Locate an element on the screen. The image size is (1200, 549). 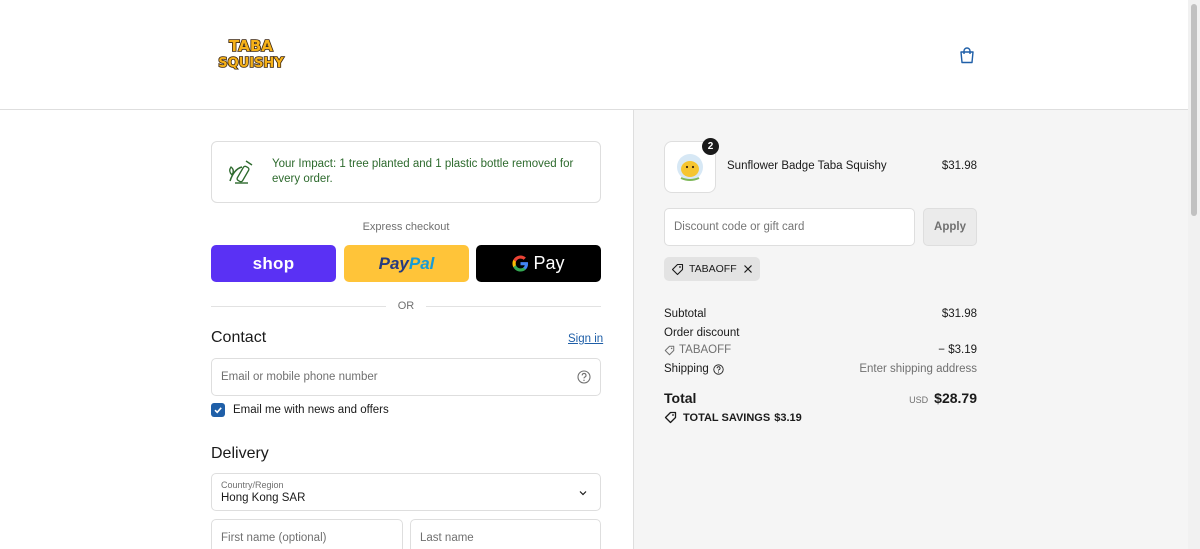
country-select: Country/Region Hong Kong SAR is located at coordinates (406, 492).